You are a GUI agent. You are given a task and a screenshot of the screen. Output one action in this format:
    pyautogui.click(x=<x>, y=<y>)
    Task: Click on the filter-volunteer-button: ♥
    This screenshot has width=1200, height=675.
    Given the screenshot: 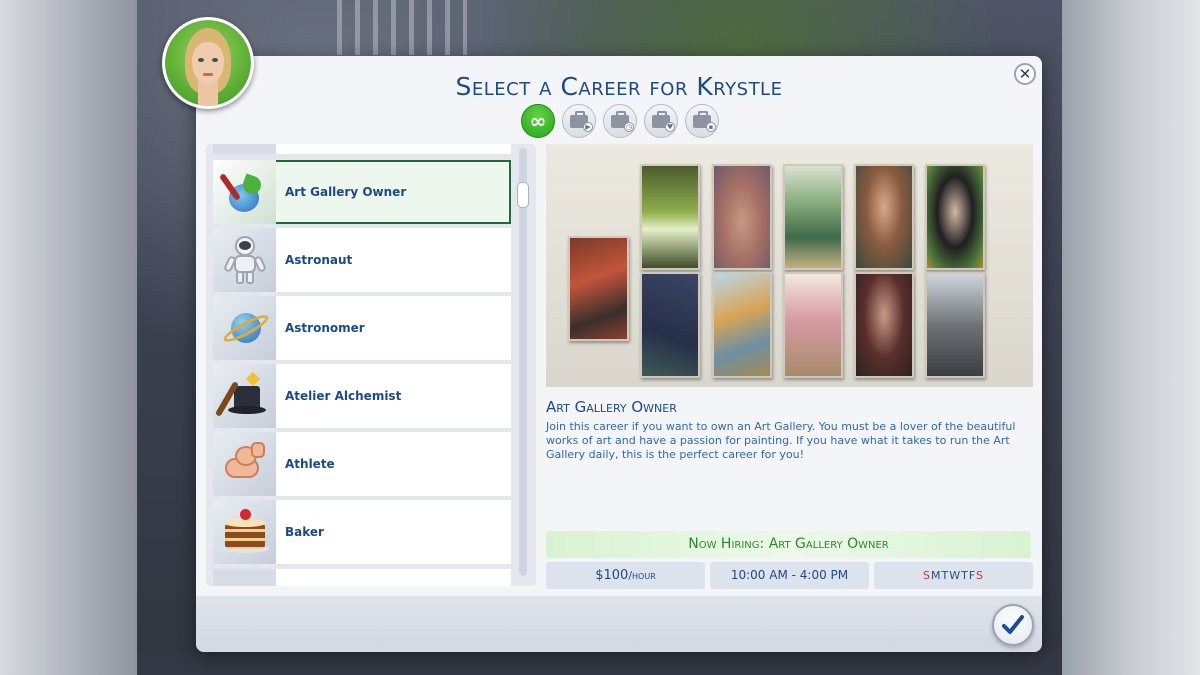 What is the action you would take?
    pyautogui.click(x=661, y=121)
    